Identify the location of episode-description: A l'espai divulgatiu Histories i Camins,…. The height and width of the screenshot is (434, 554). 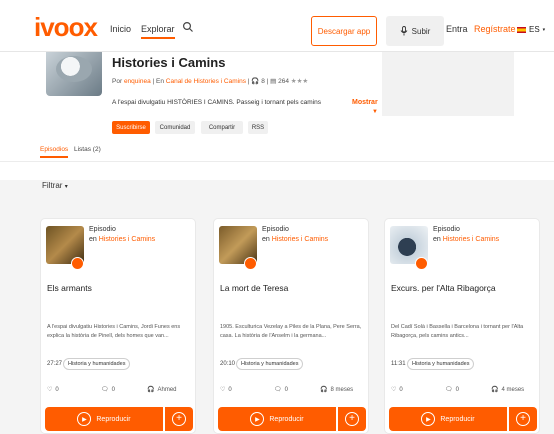
(114, 331).